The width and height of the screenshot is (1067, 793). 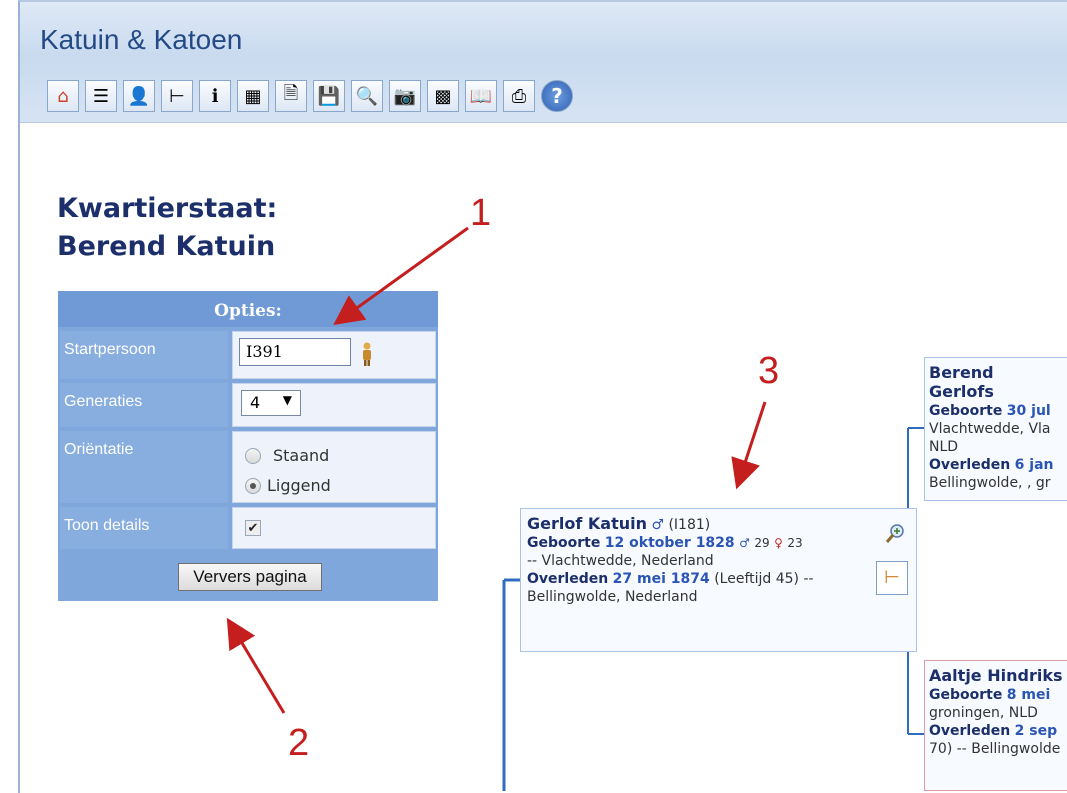 I want to click on death-date: 27 mei 1874, so click(x=661, y=579).